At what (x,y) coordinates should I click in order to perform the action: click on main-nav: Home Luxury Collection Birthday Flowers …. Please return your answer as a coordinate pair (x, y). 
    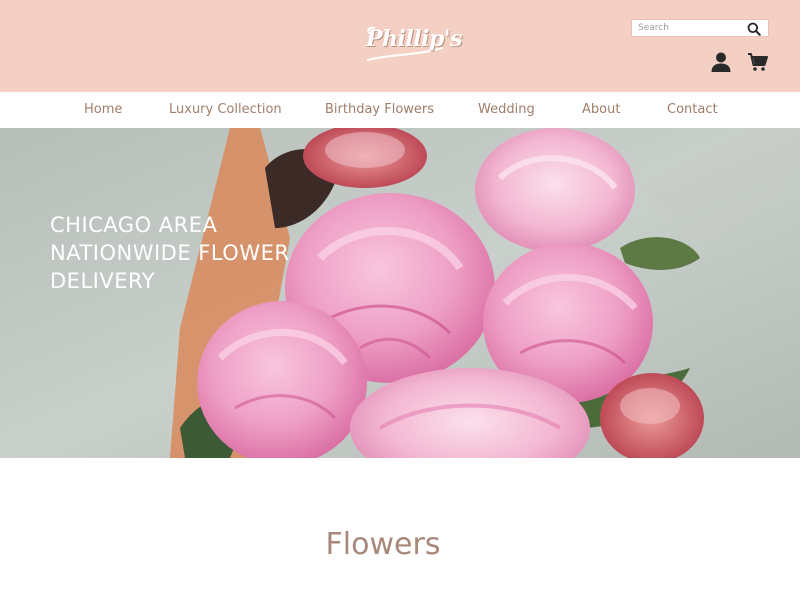
    Looking at the image, I should click on (400, 110).